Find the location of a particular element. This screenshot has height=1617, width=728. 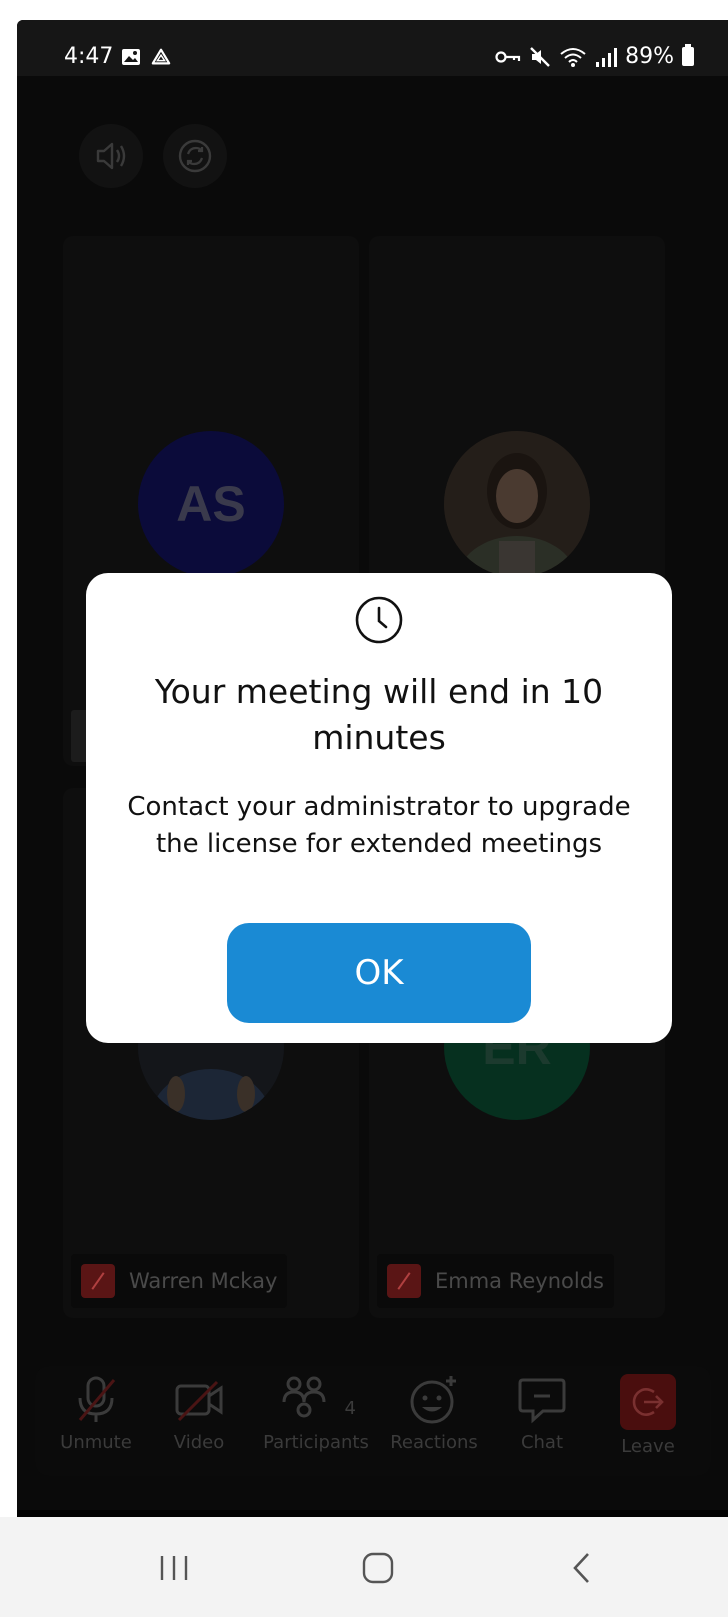

leave-icon is located at coordinates (648, 1402).